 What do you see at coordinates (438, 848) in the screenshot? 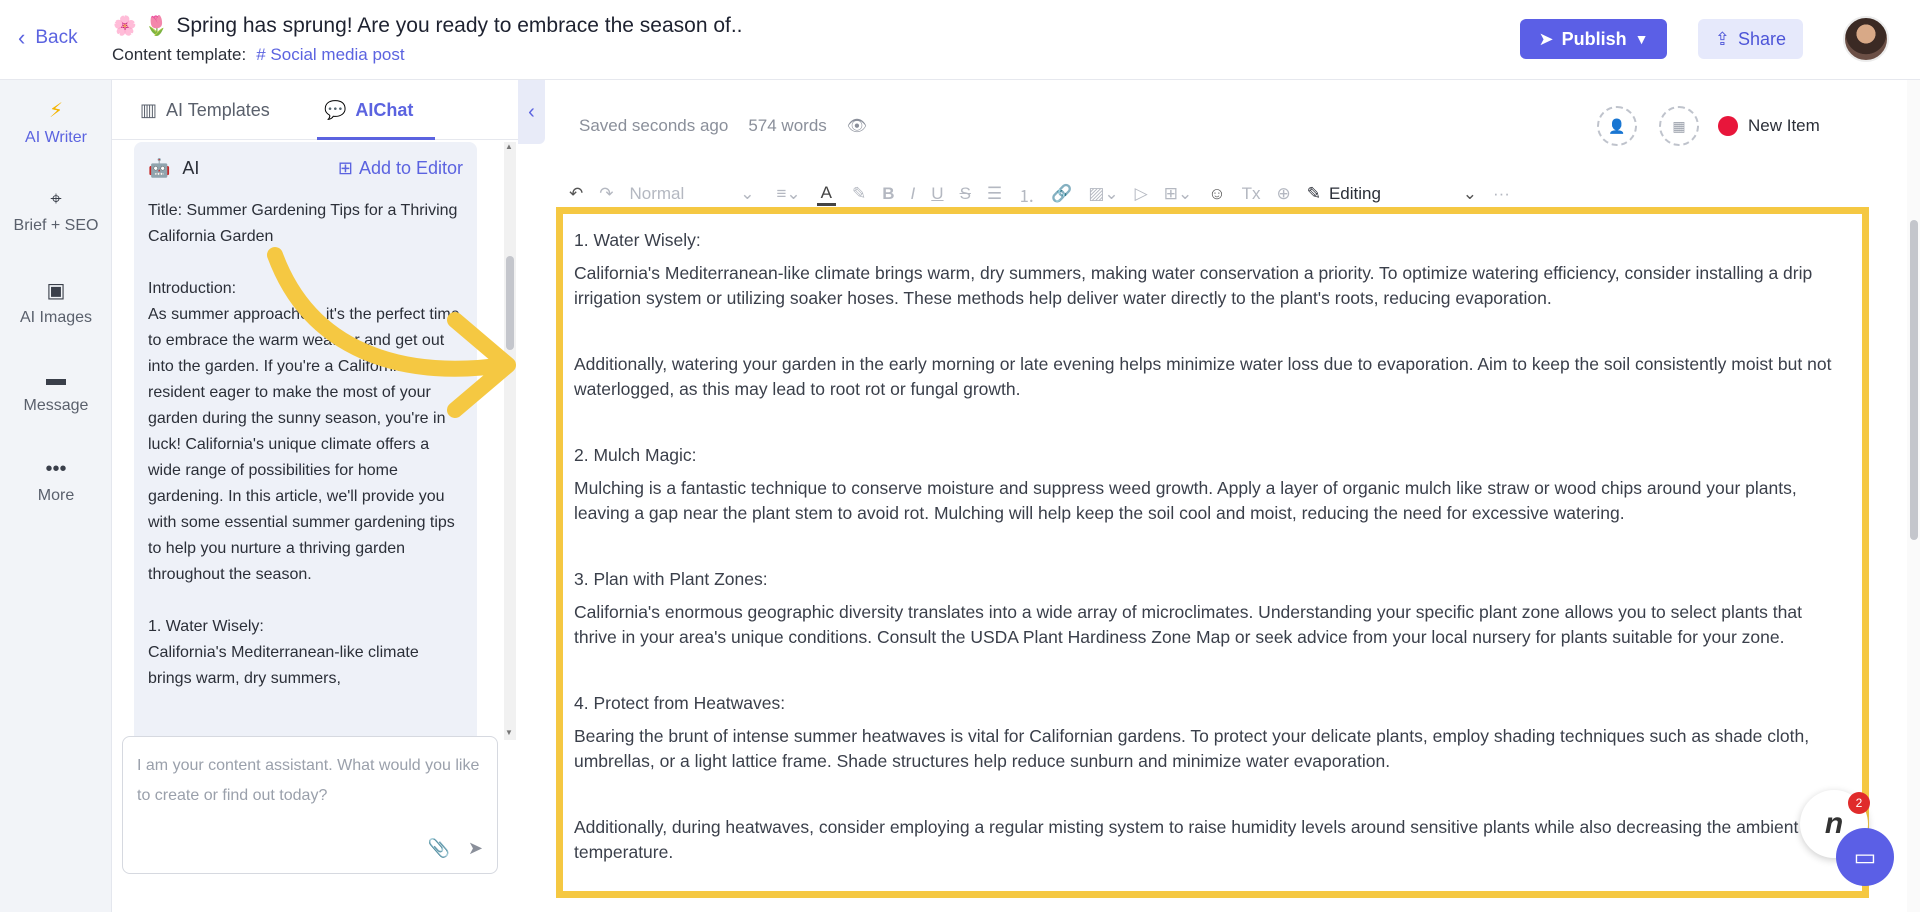
I see `attach-icon: 📎` at bounding box center [438, 848].